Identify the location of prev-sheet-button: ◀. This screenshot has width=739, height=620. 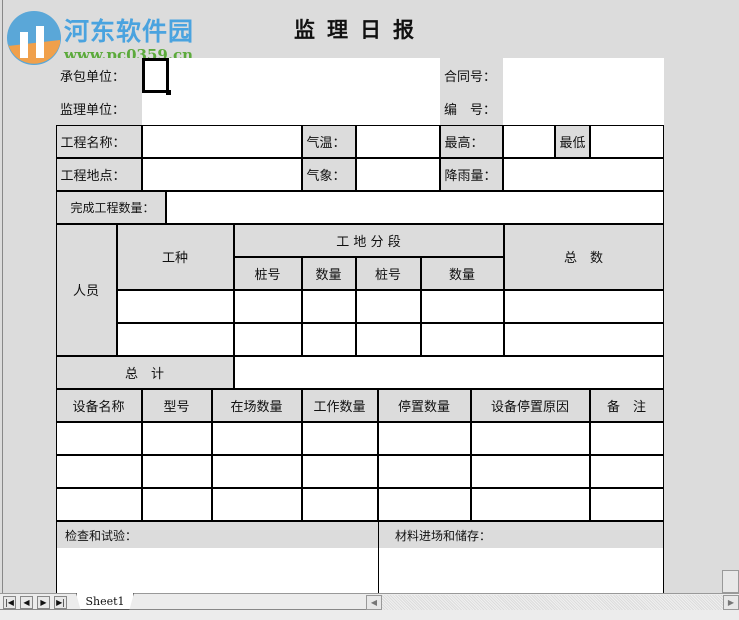
(26, 602).